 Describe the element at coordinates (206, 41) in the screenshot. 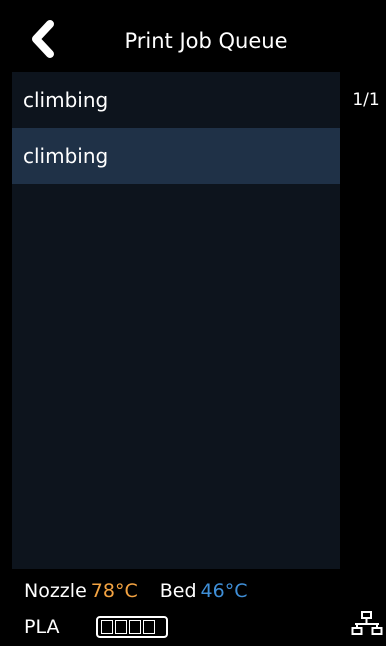

I see `page-title: Print Job Queue` at that location.